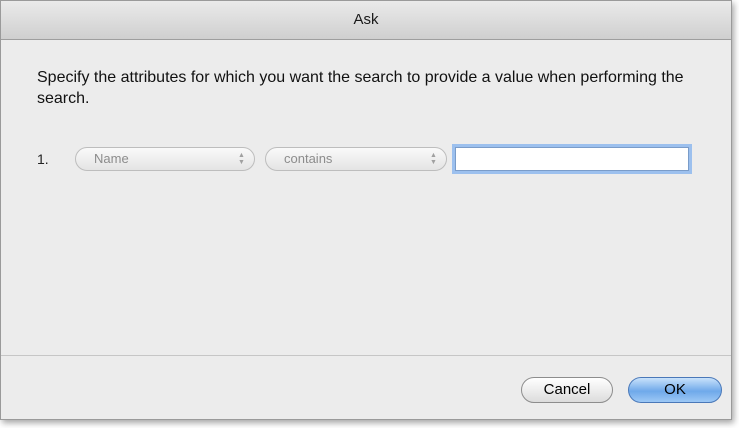  I want to click on ok-button: OK, so click(675, 390).